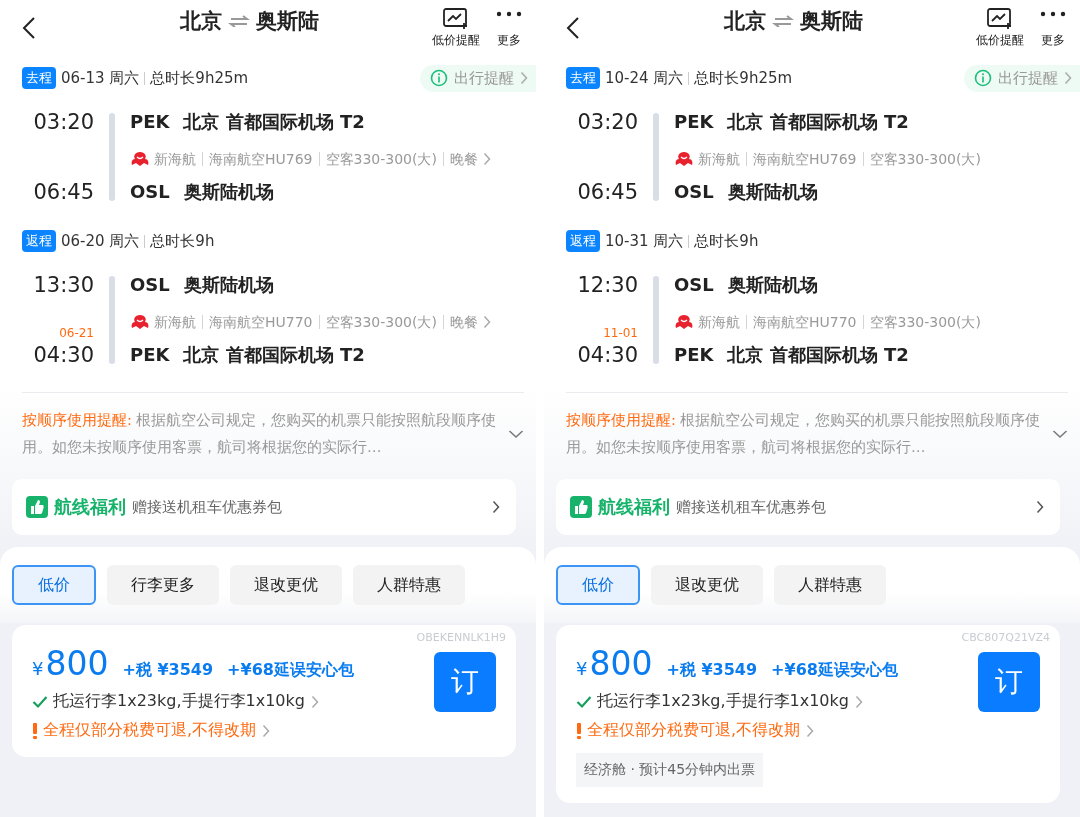  I want to click on departure-time: 12:30, so click(607, 285).